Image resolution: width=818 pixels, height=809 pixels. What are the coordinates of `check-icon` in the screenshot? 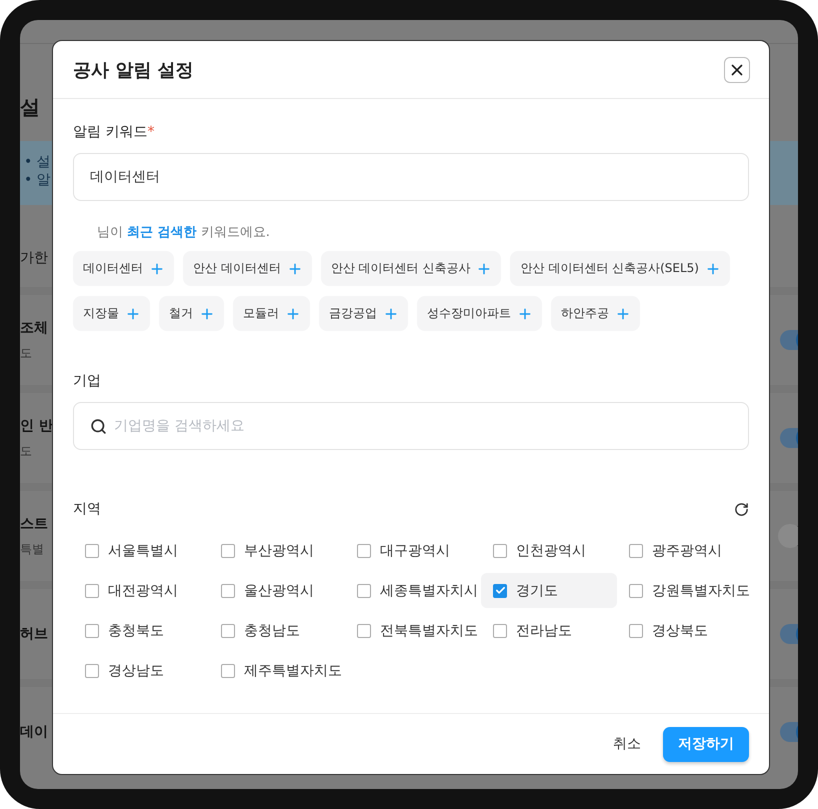 It's located at (500, 590).